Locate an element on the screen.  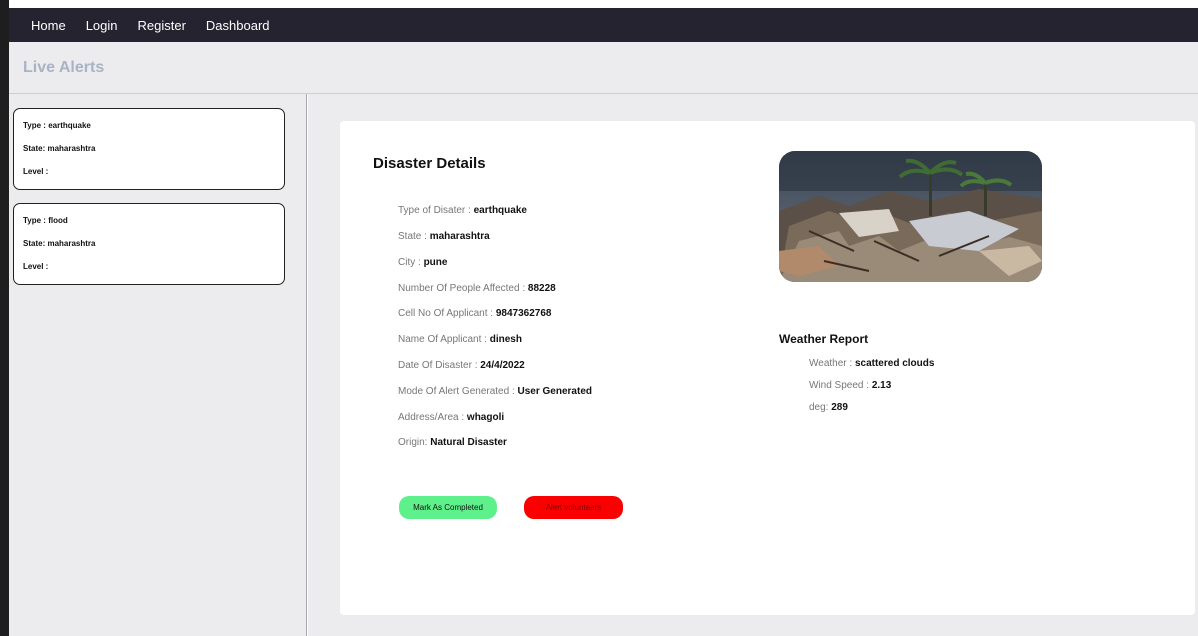
alert-card-flood: Type : flood State: maharashtra Level : is located at coordinates (149, 244).